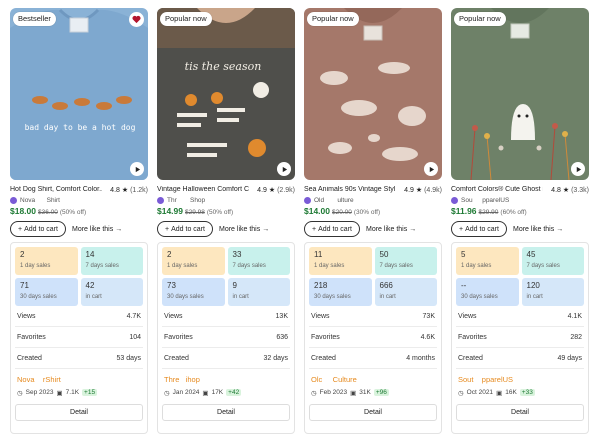  I want to click on shirt-image: bad day to be a hot dog, so click(79, 94).